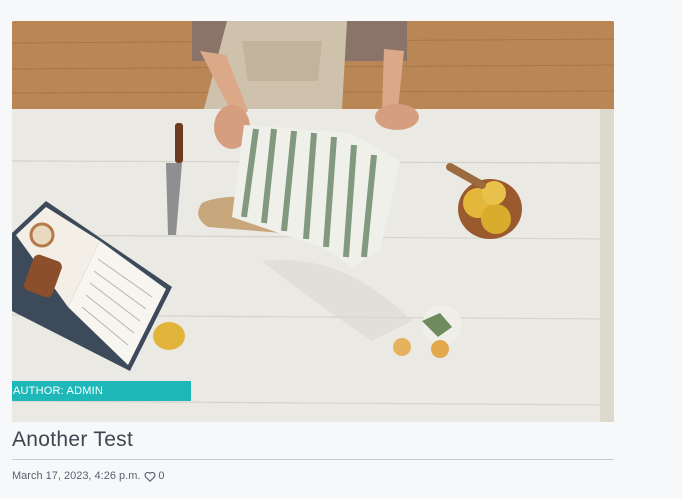  I want to click on heart-outline-icon, so click(150, 476).